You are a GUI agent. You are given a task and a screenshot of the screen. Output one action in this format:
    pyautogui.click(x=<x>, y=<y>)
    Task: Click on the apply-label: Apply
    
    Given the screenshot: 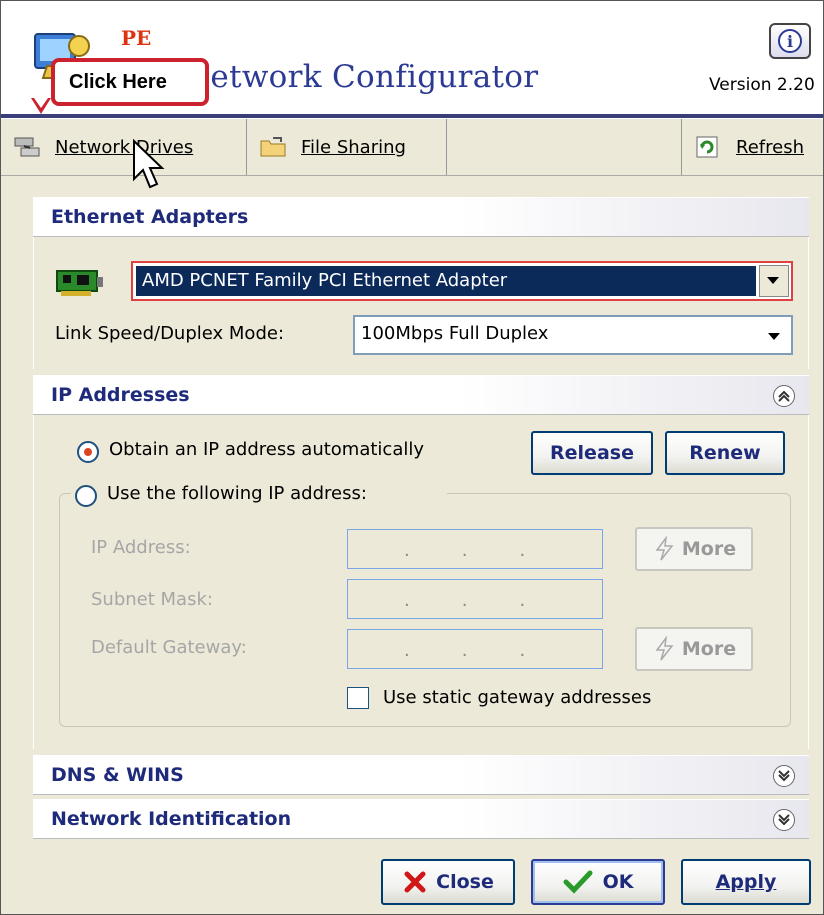 What is the action you would take?
    pyautogui.click(x=746, y=882)
    